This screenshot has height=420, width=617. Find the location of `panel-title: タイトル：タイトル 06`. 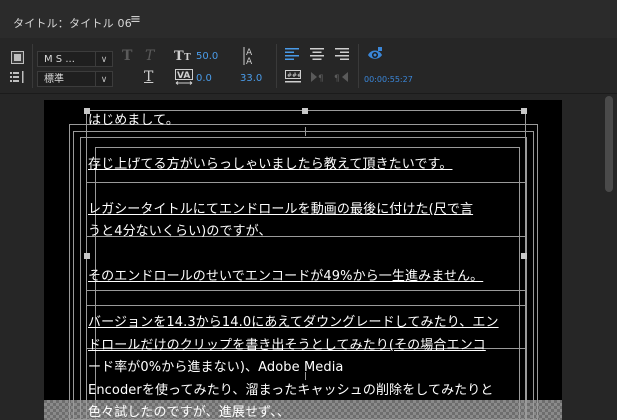

panel-title: タイトル：タイトル 06 is located at coordinates (72, 23).